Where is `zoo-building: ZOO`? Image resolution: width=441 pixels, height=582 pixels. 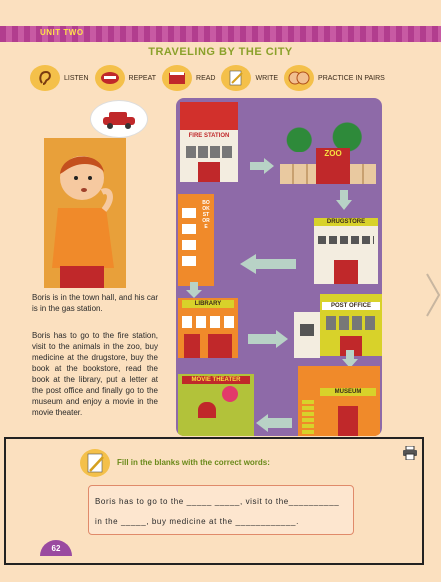
zoo-building: ZOO is located at coordinates (328, 153).